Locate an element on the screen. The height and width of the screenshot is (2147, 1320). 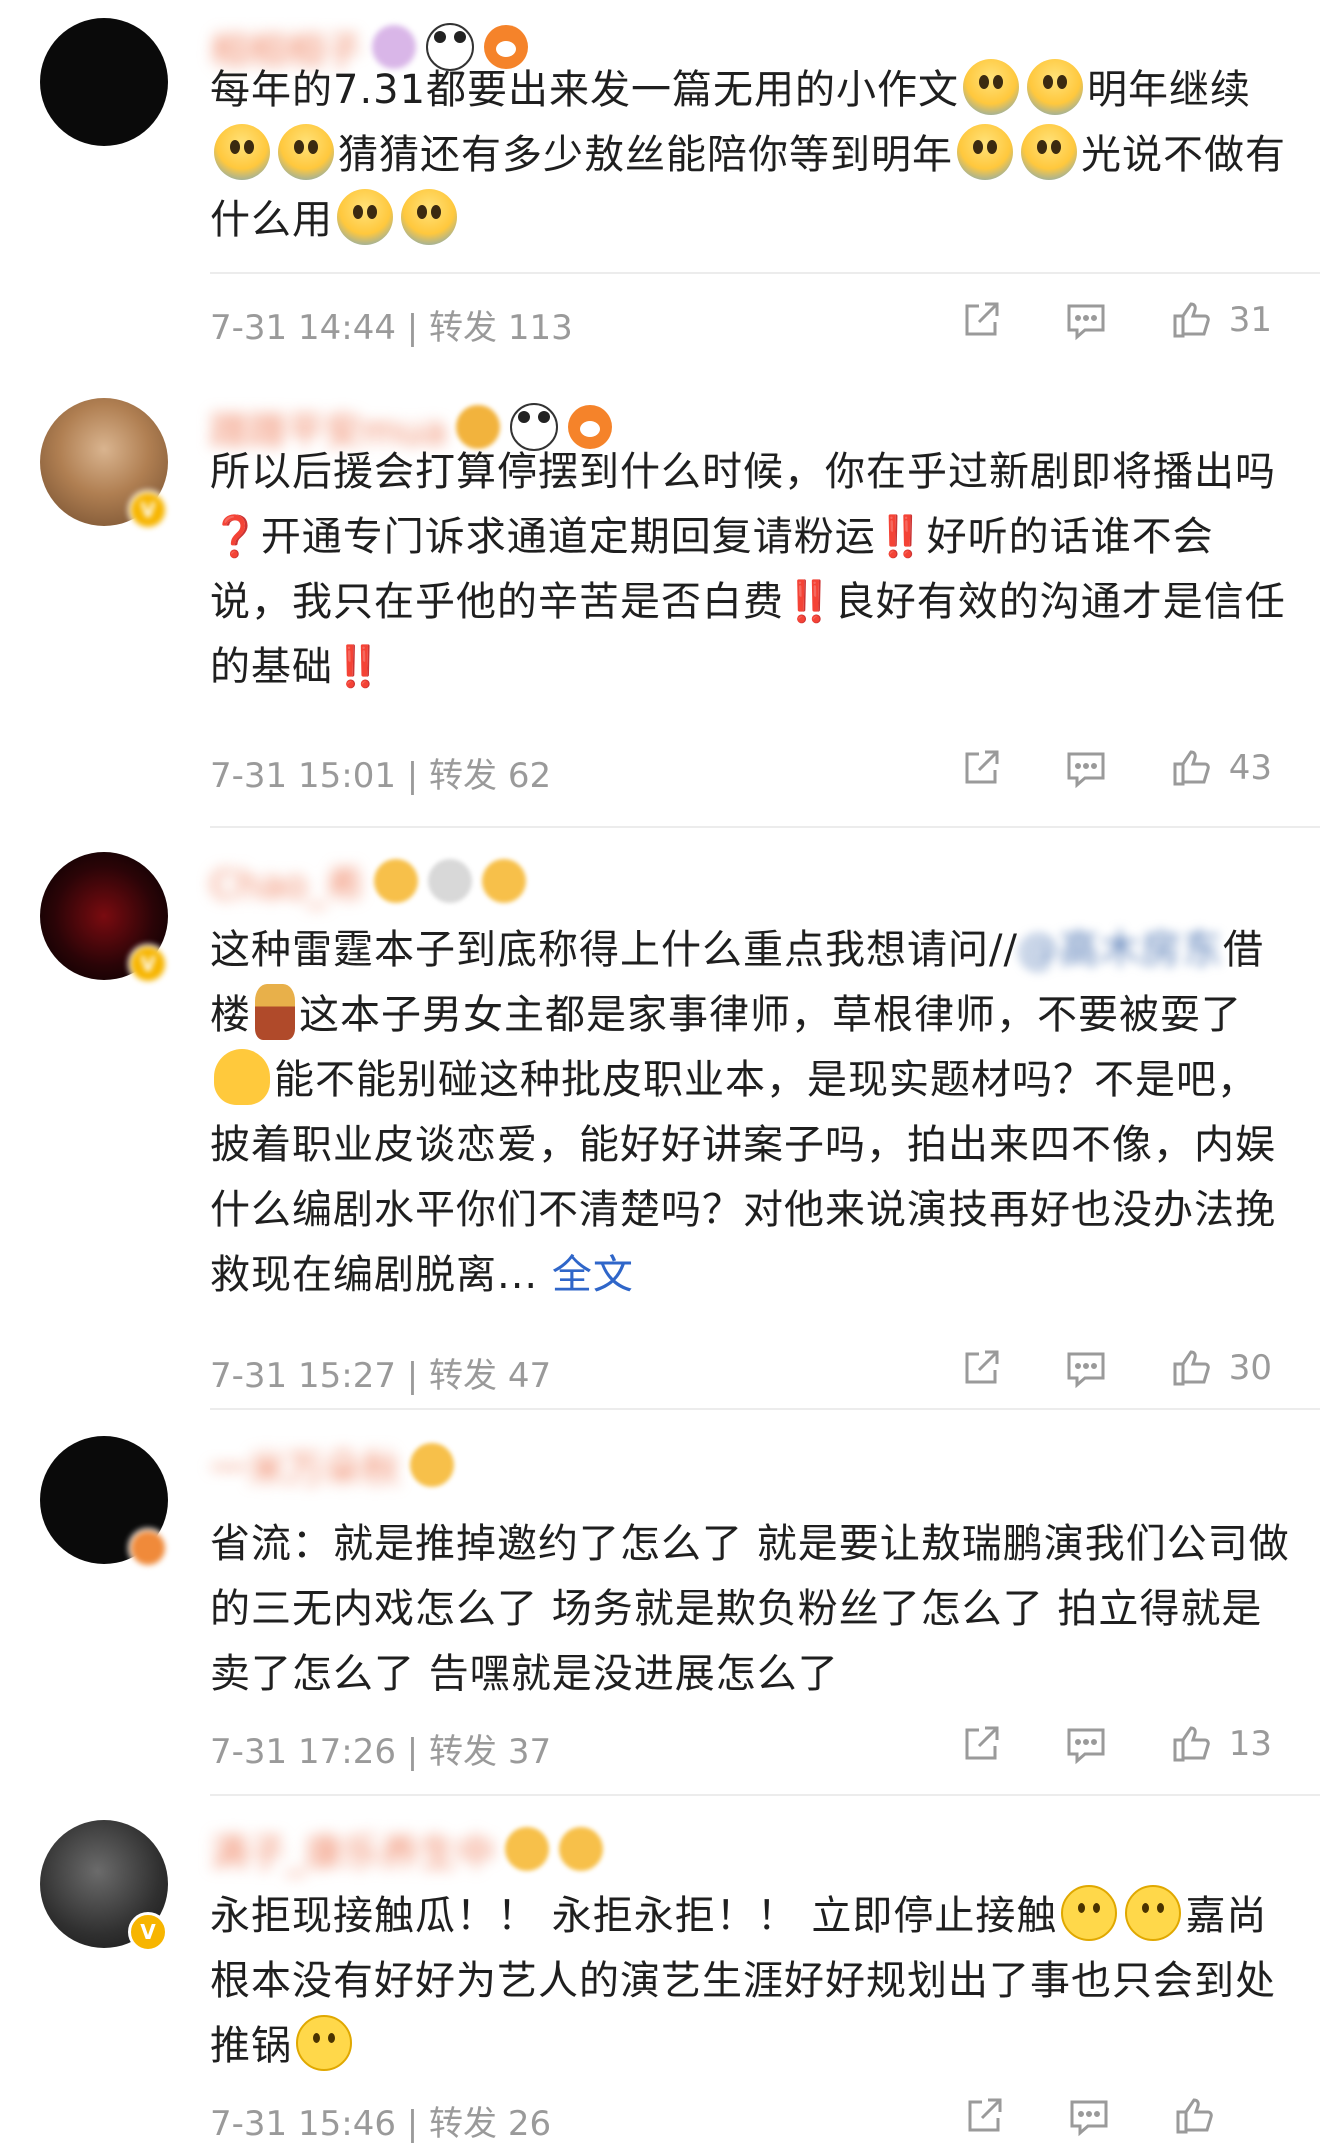
like-button: 31 is located at coordinates (1220, 320).